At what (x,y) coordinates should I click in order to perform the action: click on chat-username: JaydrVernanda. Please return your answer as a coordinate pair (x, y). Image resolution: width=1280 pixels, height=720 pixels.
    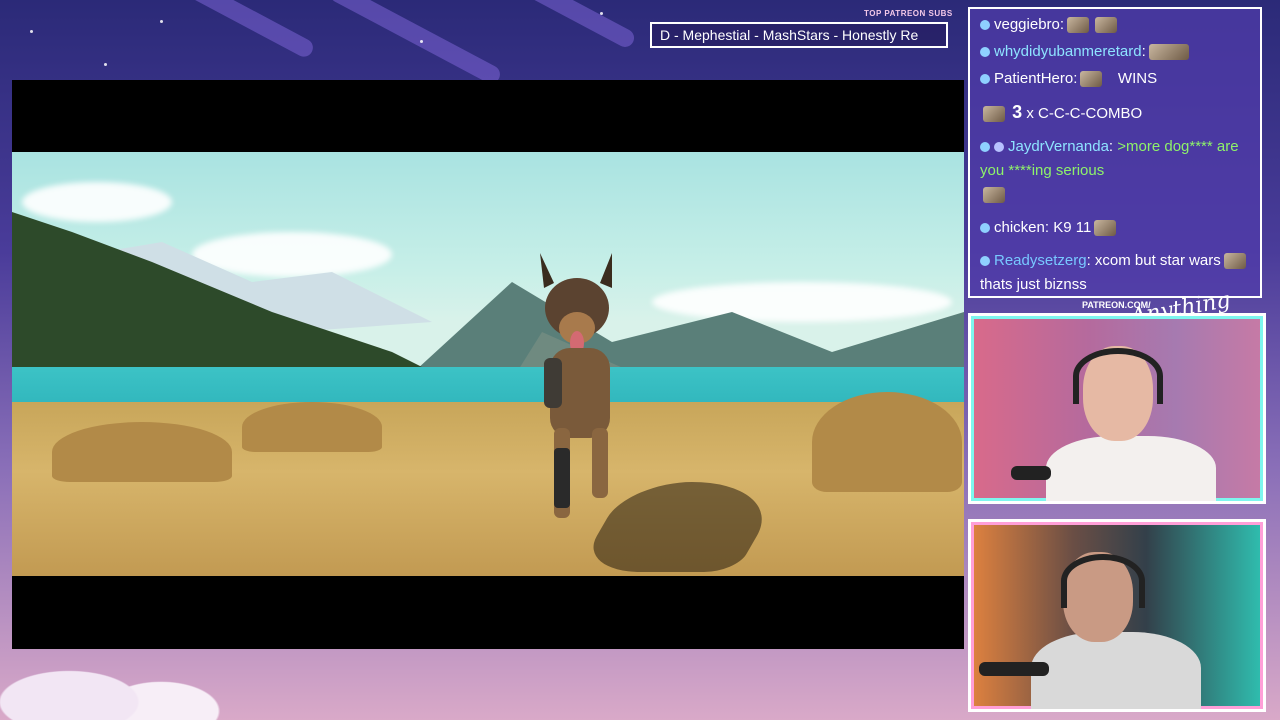
    Looking at the image, I should click on (1058, 146).